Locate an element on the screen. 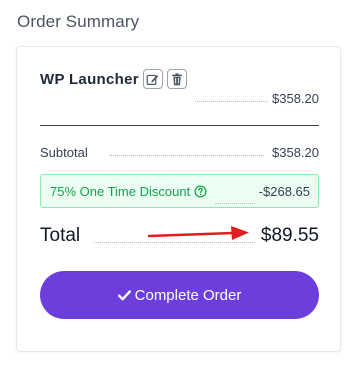  check-icon is located at coordinates (124, 295).